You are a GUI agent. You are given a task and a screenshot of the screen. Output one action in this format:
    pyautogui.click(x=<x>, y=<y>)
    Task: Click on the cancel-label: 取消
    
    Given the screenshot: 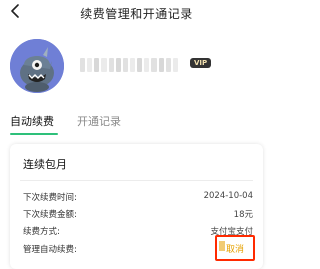 What is the action you would take?
    pyautogui.click(x=234, y=249)
    